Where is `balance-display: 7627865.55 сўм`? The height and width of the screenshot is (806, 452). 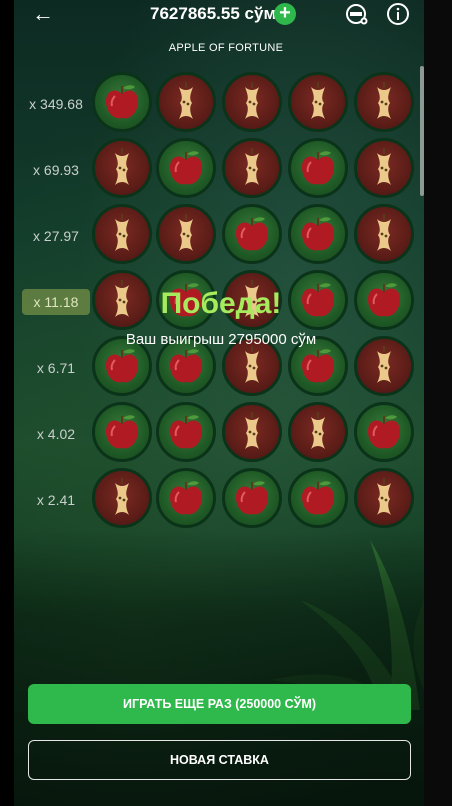 balance-display: 7627865.55 сўм is located at coordinates (213, 13).